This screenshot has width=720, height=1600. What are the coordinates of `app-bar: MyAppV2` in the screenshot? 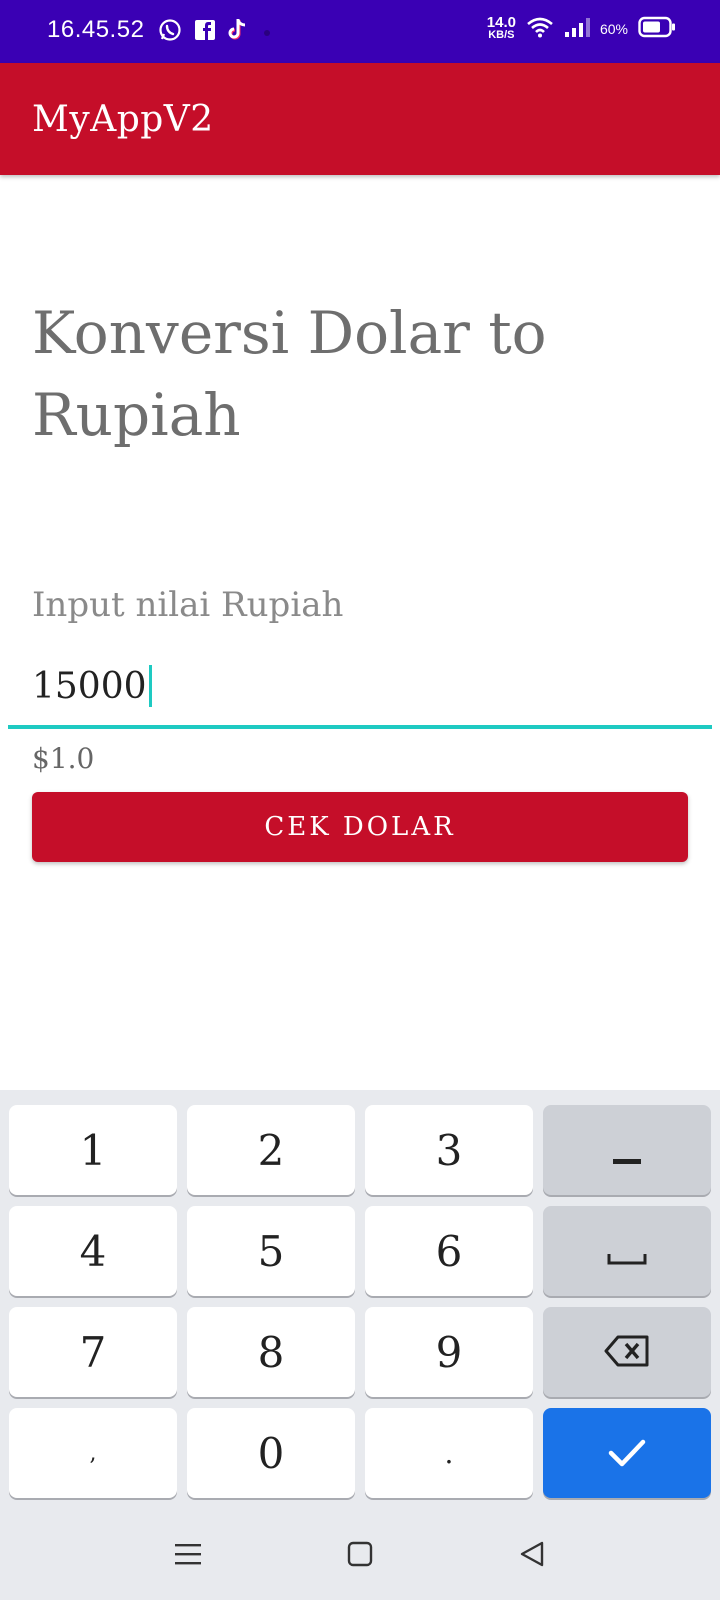 It's located at (360, 119).